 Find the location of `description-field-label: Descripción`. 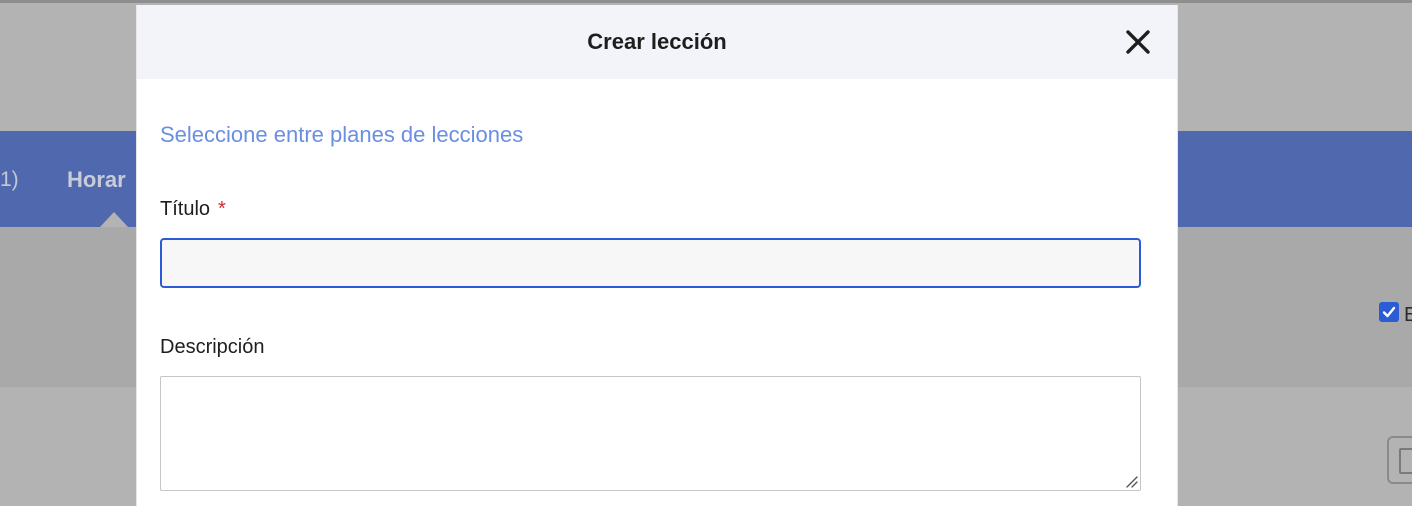

description-field-label: Descripción is located at coordinates (212, 347).